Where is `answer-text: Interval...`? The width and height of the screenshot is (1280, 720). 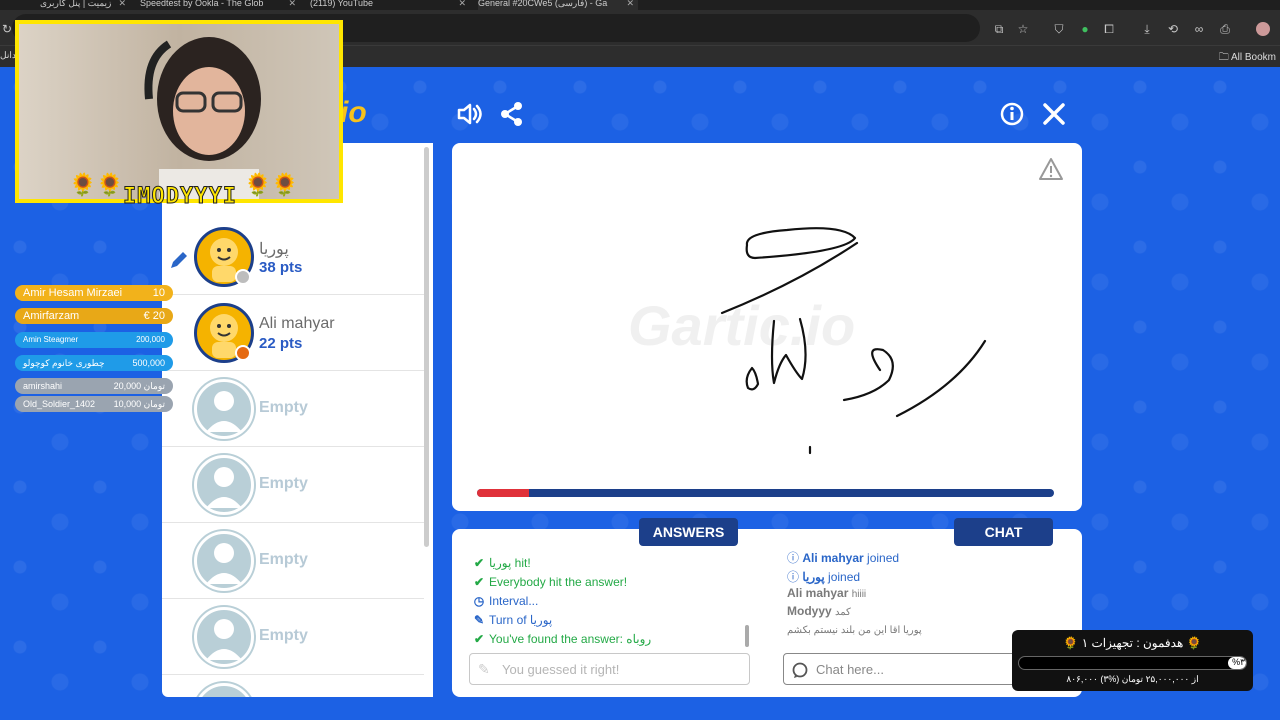
answer-text: Interval... is located at coordinates (514, 601).